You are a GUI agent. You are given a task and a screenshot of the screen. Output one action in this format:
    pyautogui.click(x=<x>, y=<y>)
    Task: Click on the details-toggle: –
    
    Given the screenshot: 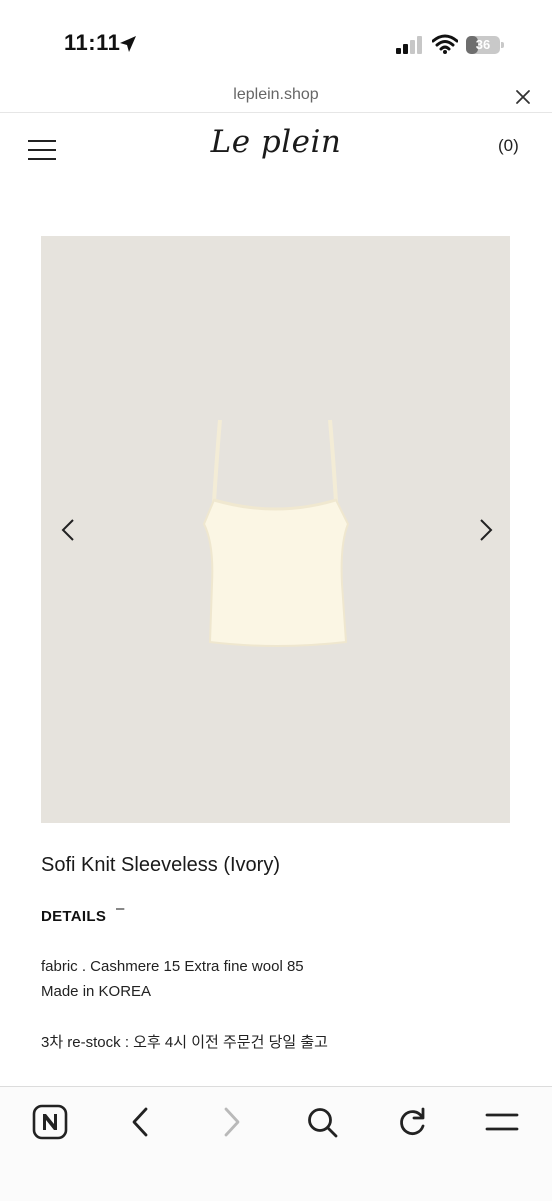 What is the action you would take?
    pyautogui.click(x=120, y=908)
    